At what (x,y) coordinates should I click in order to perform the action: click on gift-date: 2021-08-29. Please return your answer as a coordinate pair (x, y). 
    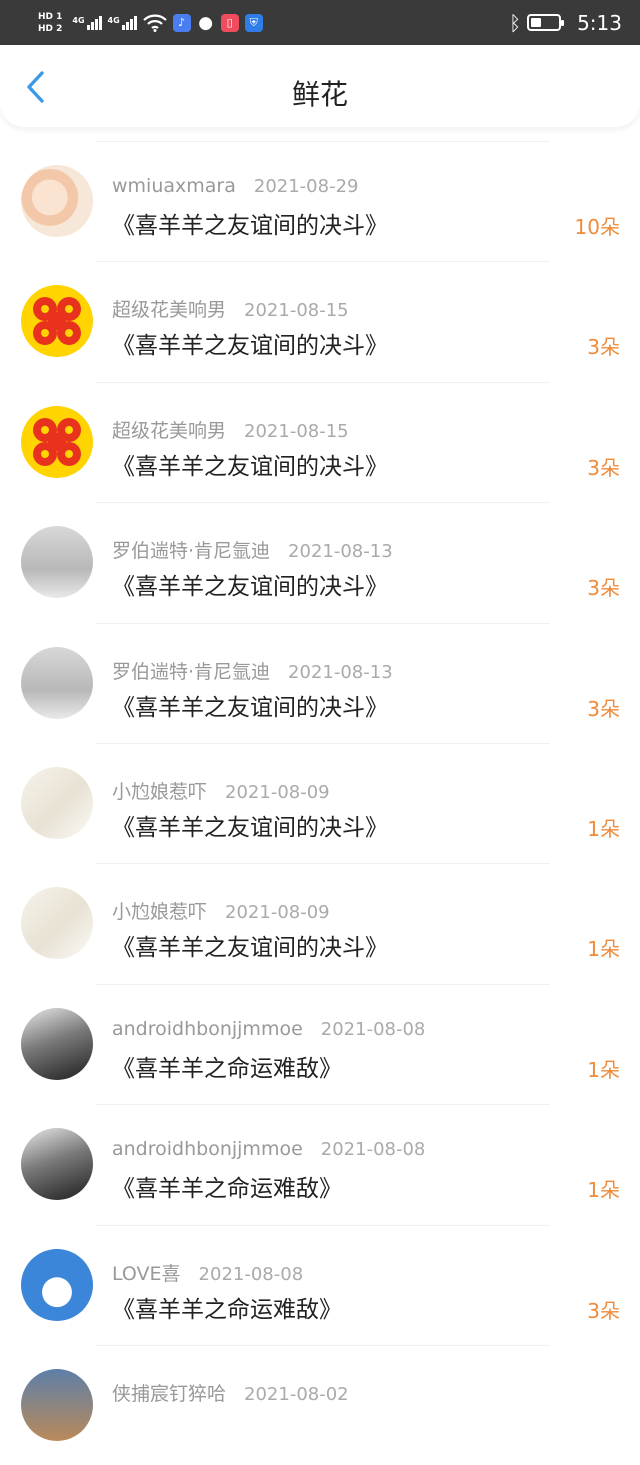
    Looking at the image, I should click on (306, 186).